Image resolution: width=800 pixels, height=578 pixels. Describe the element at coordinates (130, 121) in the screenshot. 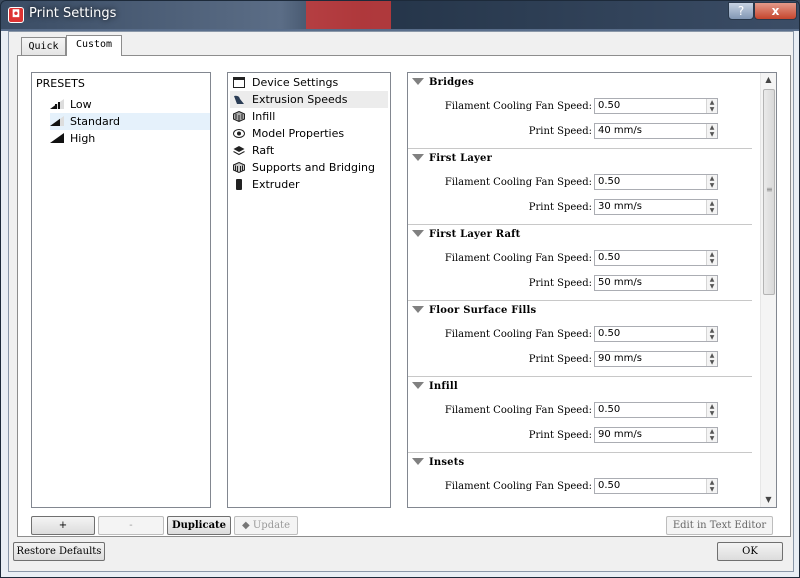

I see `preset-item-standard: Standard` at that location.